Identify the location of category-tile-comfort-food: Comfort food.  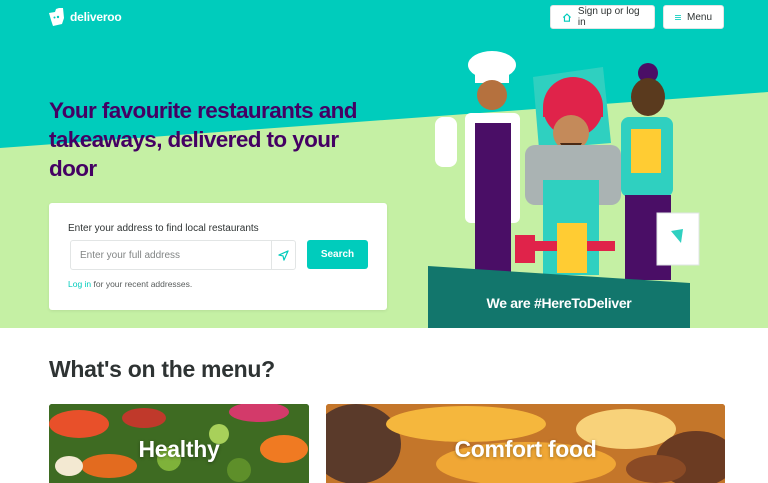
(525, 443).